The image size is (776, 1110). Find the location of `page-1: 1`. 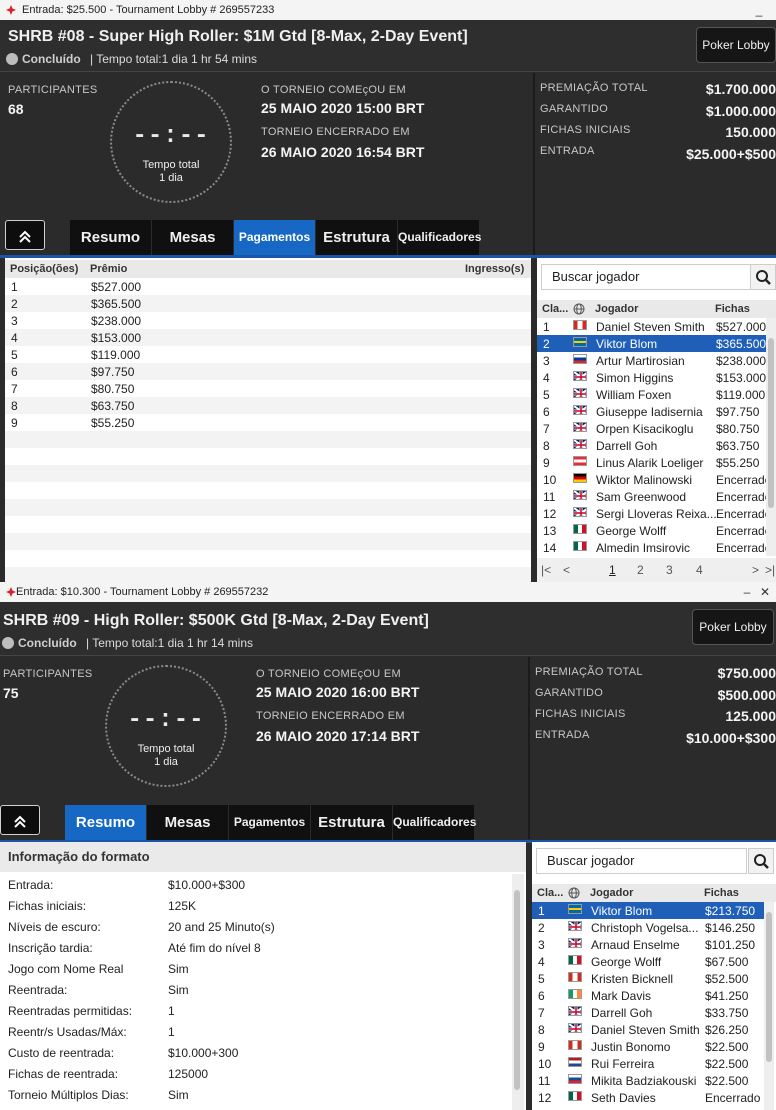

page-1: 1 is located at coordinates (612, 570).